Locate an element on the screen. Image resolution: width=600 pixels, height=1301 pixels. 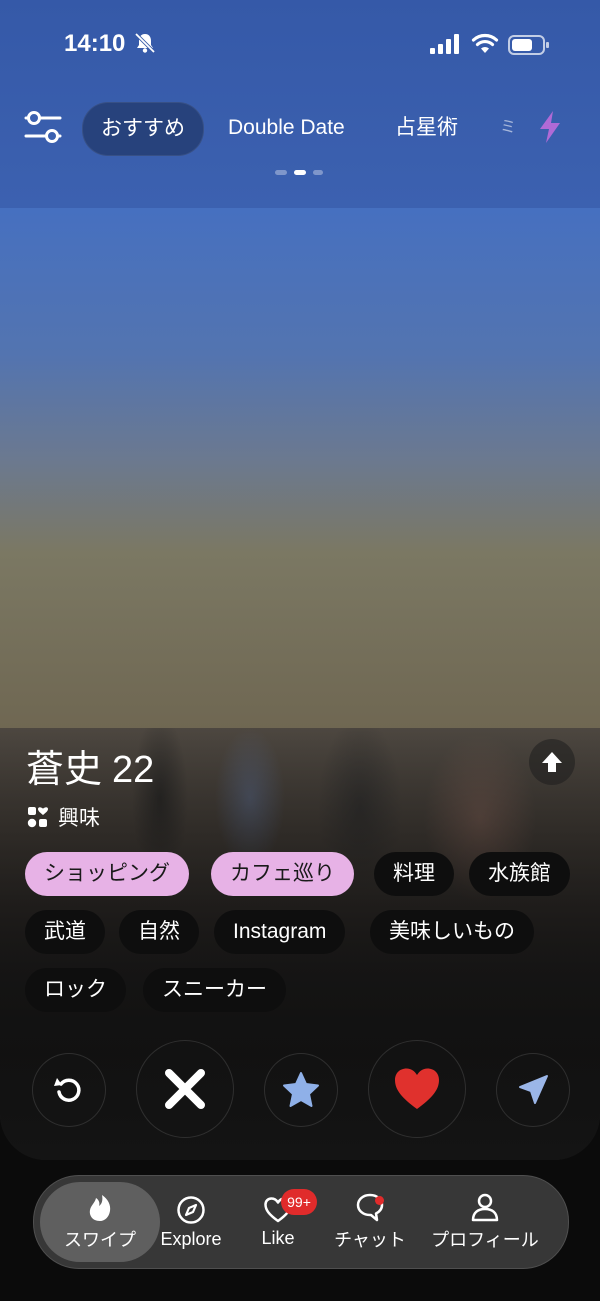
bell-slash-icon is located at coordinates (145, 43).